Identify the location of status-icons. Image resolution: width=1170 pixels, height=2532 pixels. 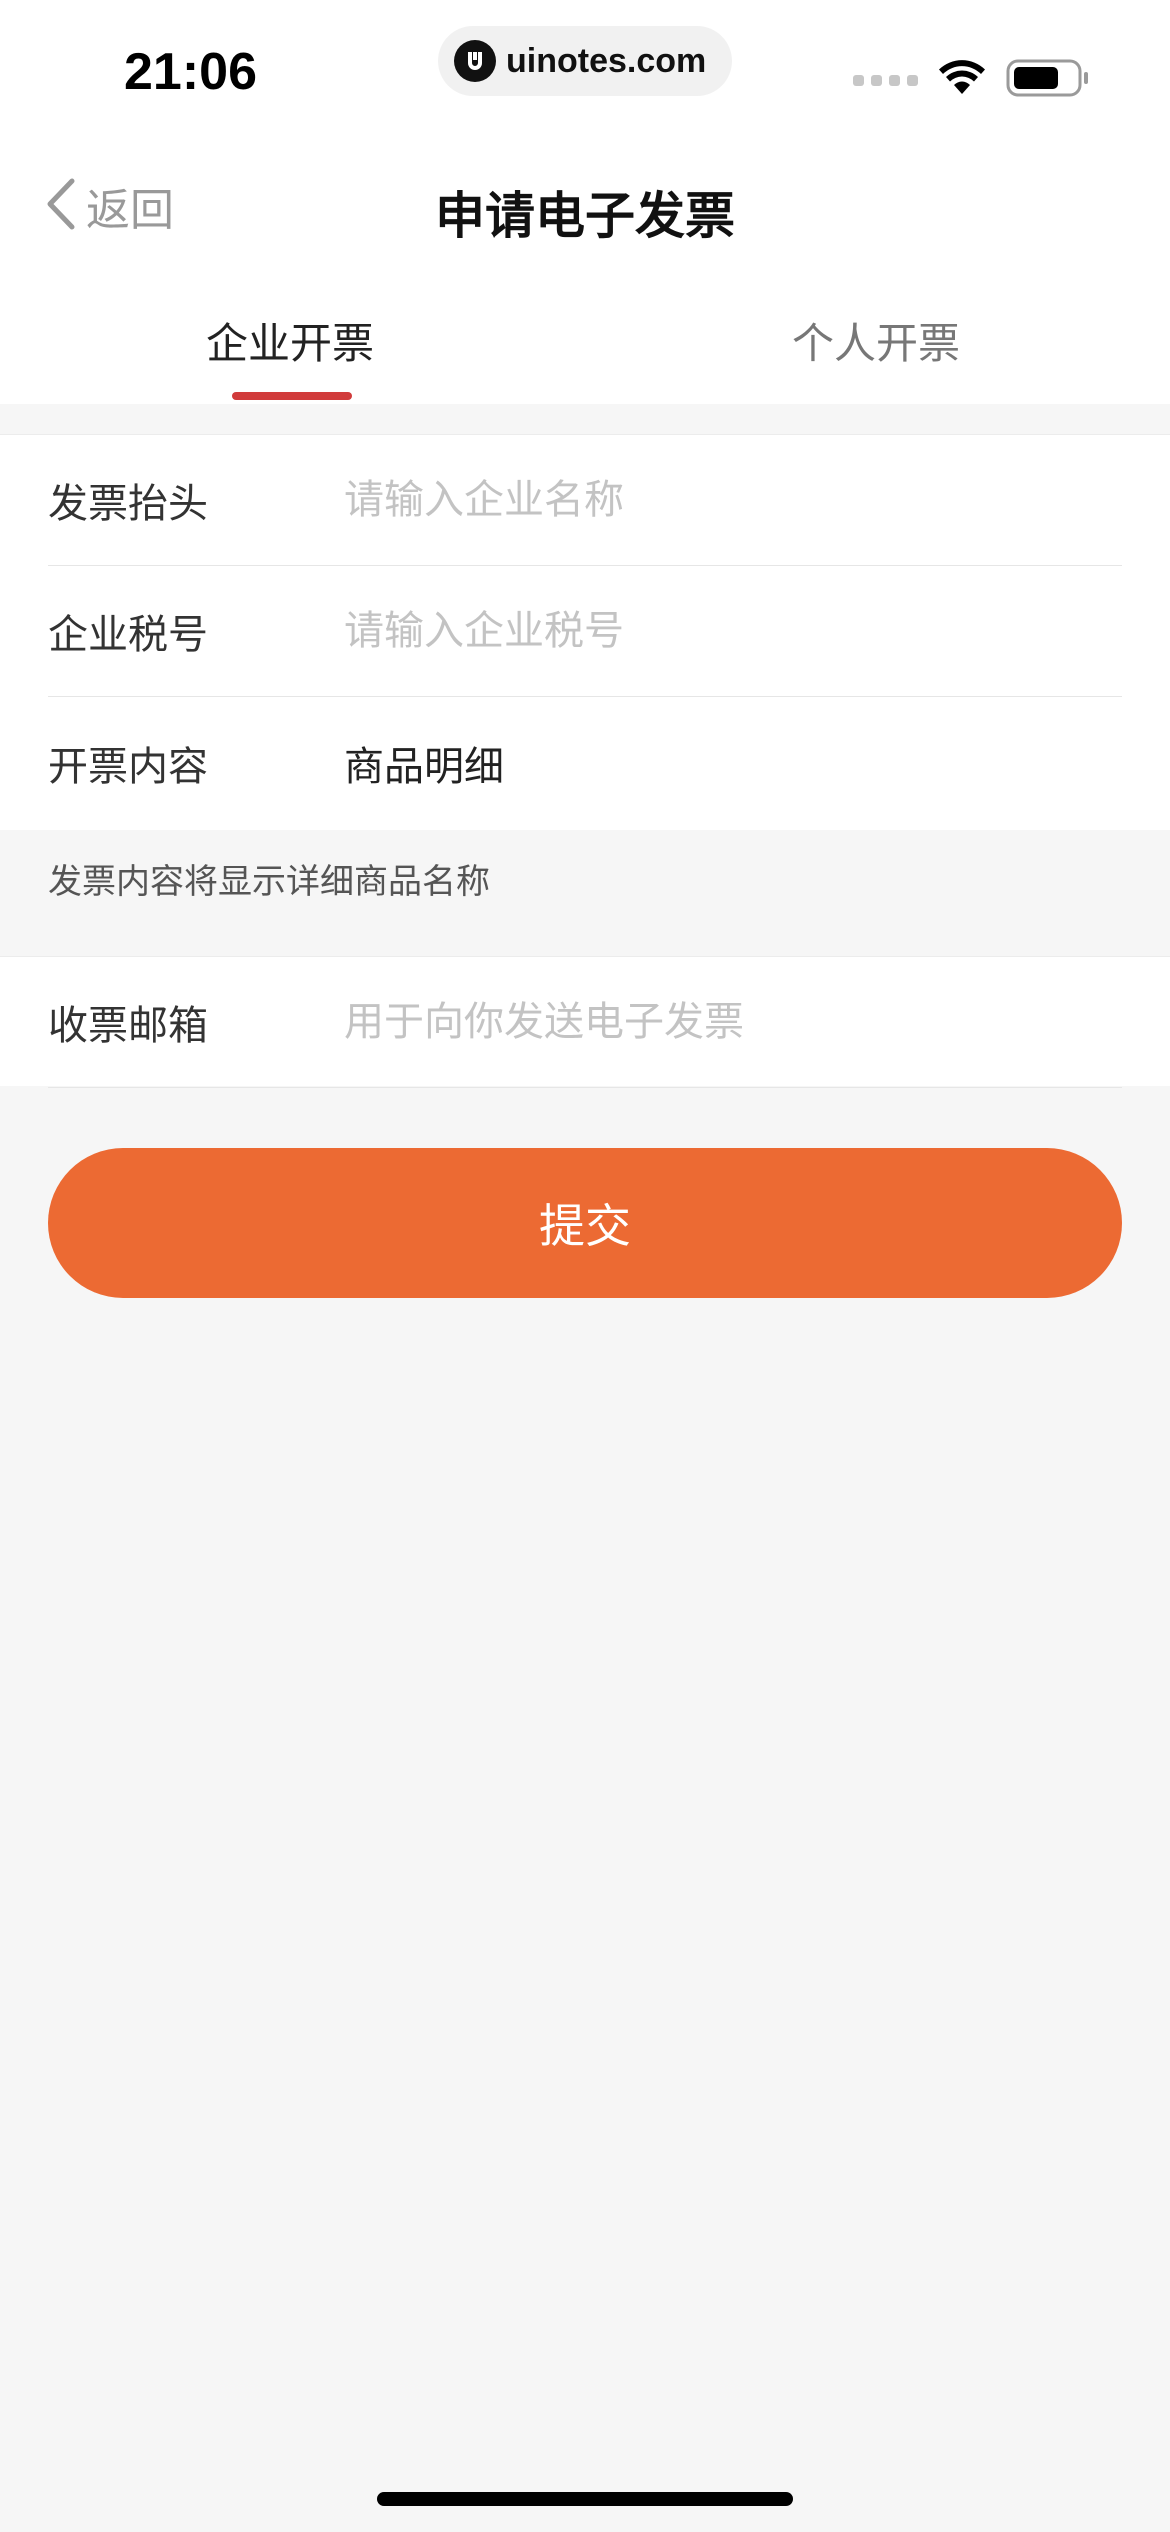
(971, 80).